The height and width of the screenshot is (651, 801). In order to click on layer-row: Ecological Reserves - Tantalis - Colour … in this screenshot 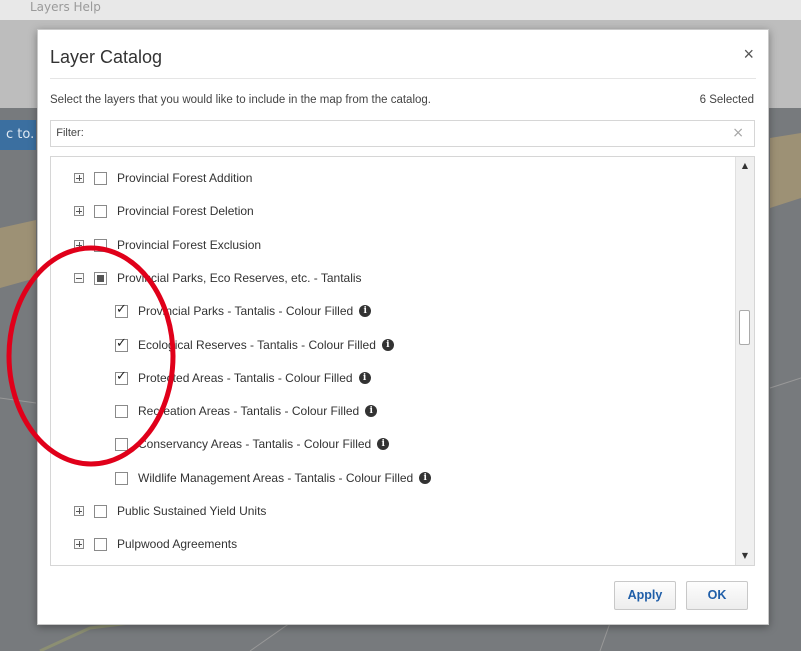, I will do `click(254, 345)`.